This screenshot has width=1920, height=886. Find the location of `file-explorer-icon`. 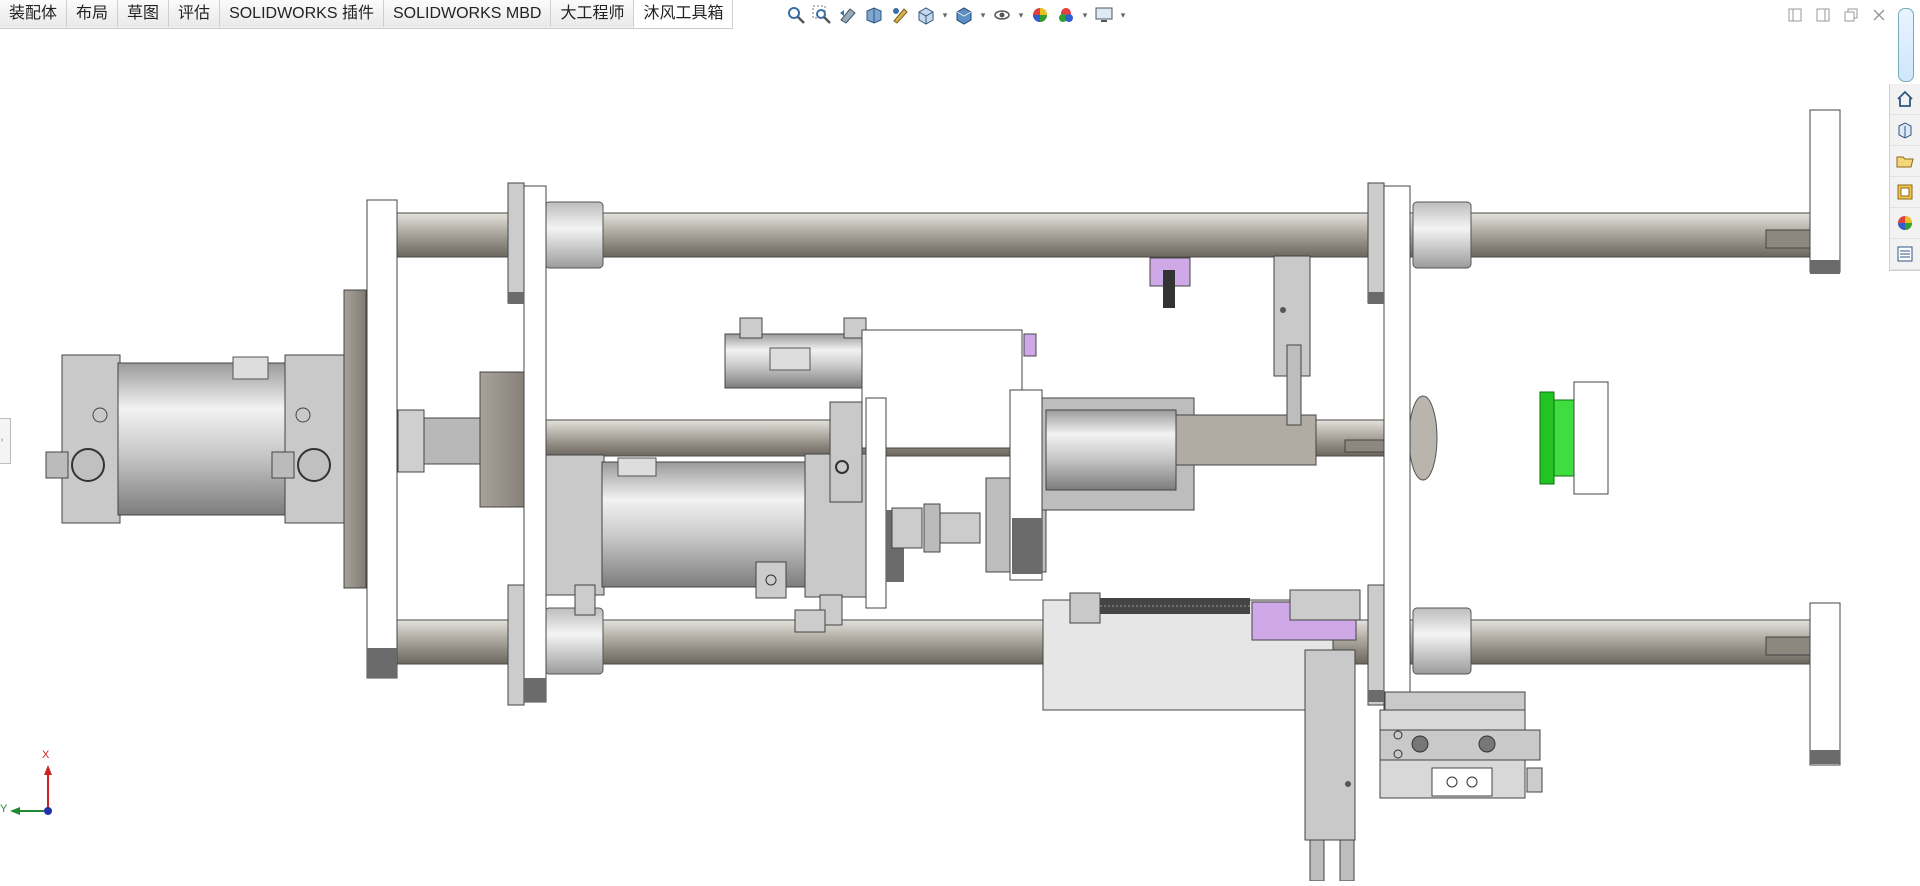

file-explorer-icon is located at coordinates (1905, 161).